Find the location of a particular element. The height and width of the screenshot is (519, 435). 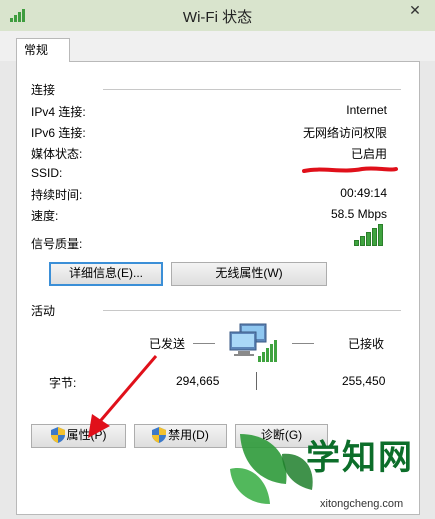

bytes-sent-value: 294,665 is located at coordinates (198, 381).